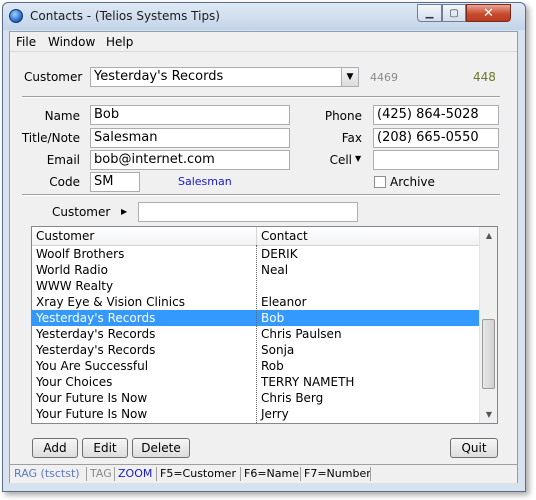 This screenshot has height=500, width=536. What do you see at coordinates (205, 181) in the screenshot?
I see `code-description: Salesman` at bounding box center [205, 181].